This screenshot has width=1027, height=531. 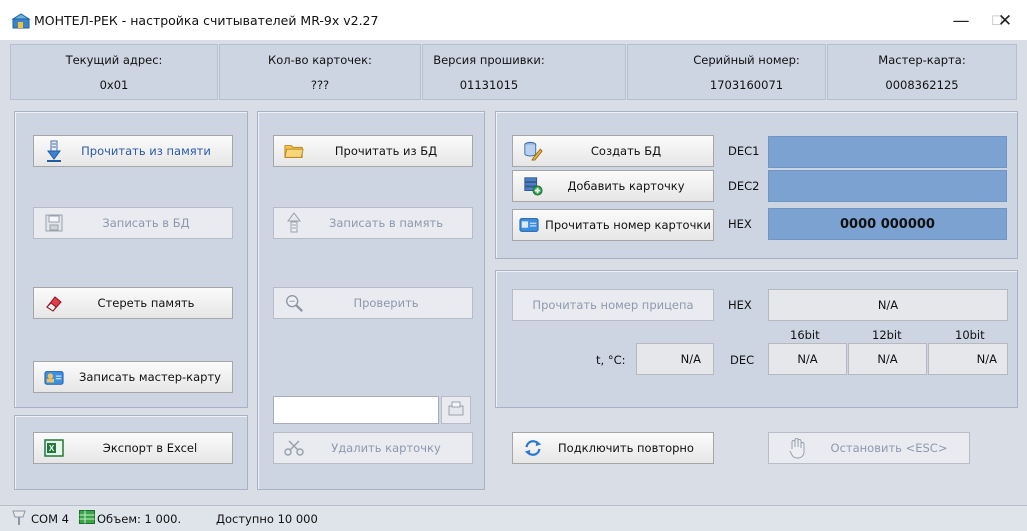 I want to click on trailer-hex-label: HEX, so click(x=740, y=305).